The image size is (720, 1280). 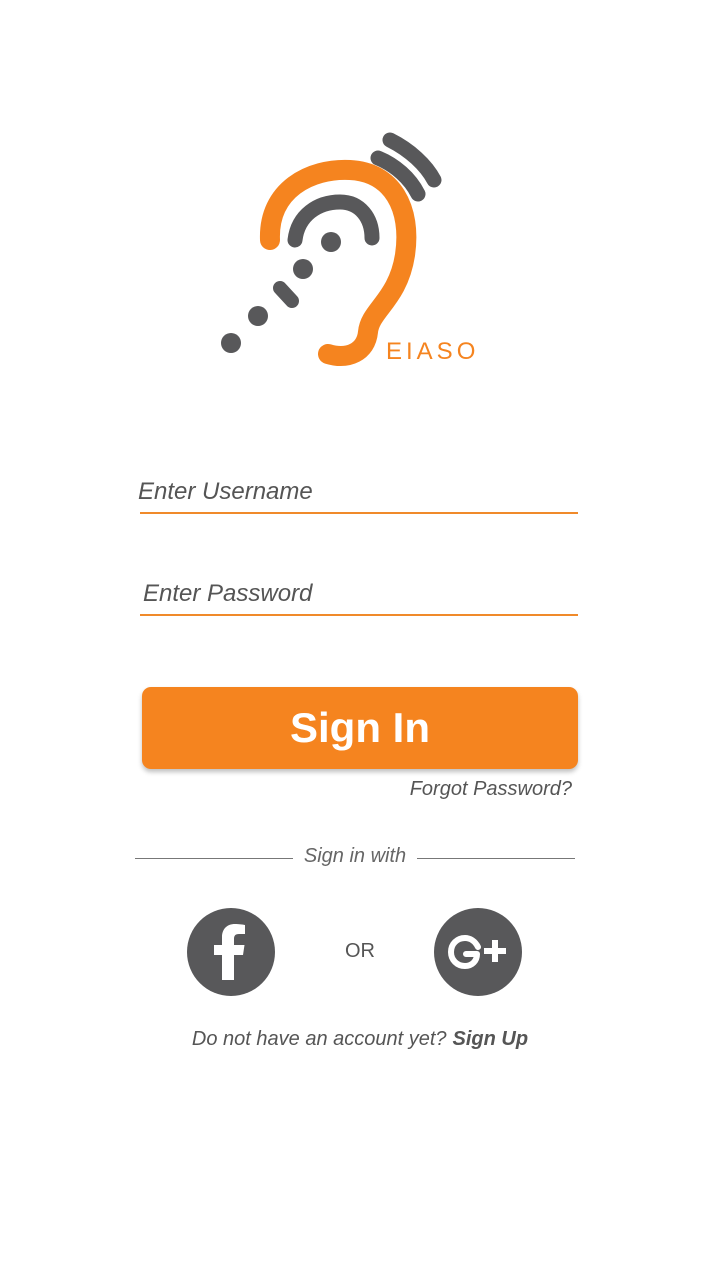 I want to click on username-field, so click(x=358, y=491).